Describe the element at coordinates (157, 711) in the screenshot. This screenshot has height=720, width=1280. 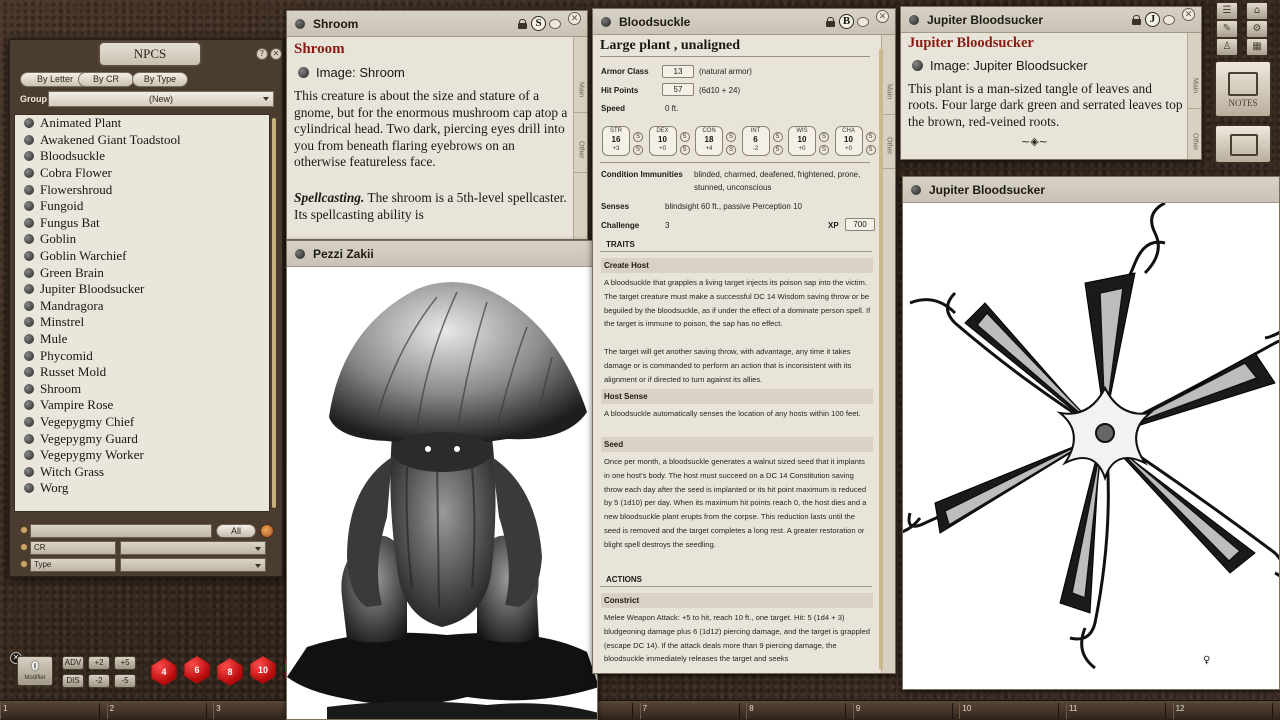
I see `hotbar-slot: 2` at that location.